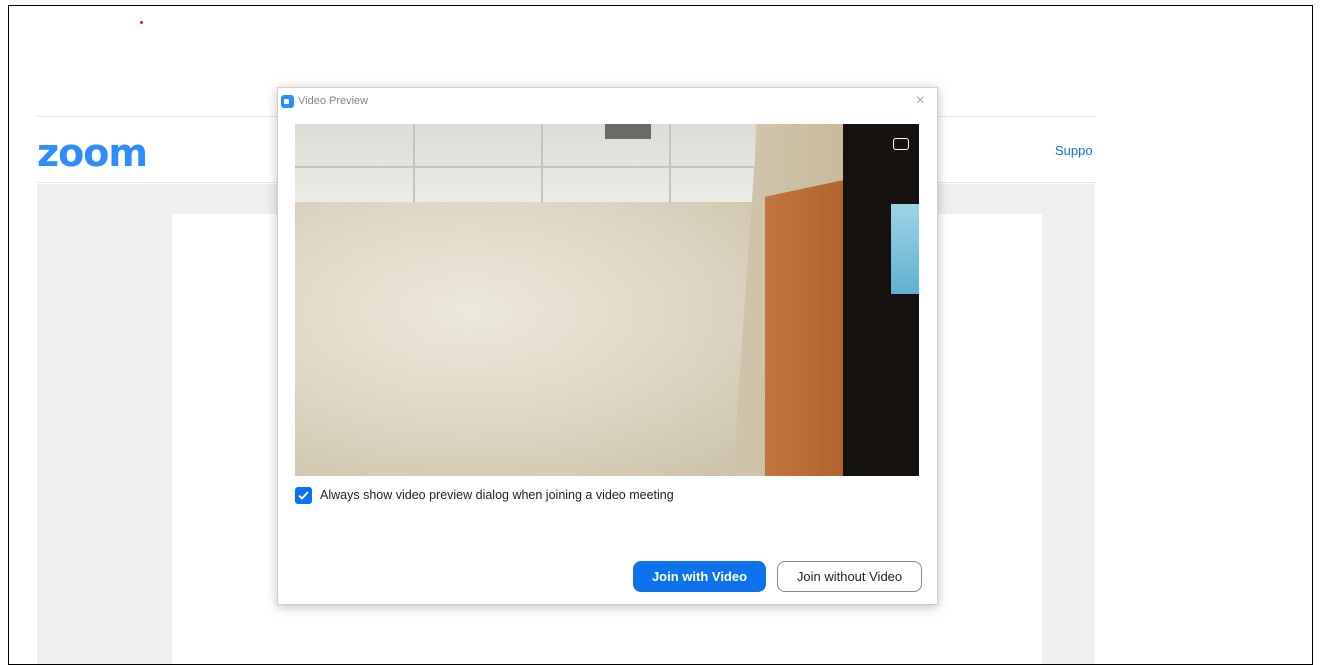  What do you see at coordinates (699, 576) in the screenshot?
I see `join-with-video-button: Join with Video` at bounding box center [699, 576].